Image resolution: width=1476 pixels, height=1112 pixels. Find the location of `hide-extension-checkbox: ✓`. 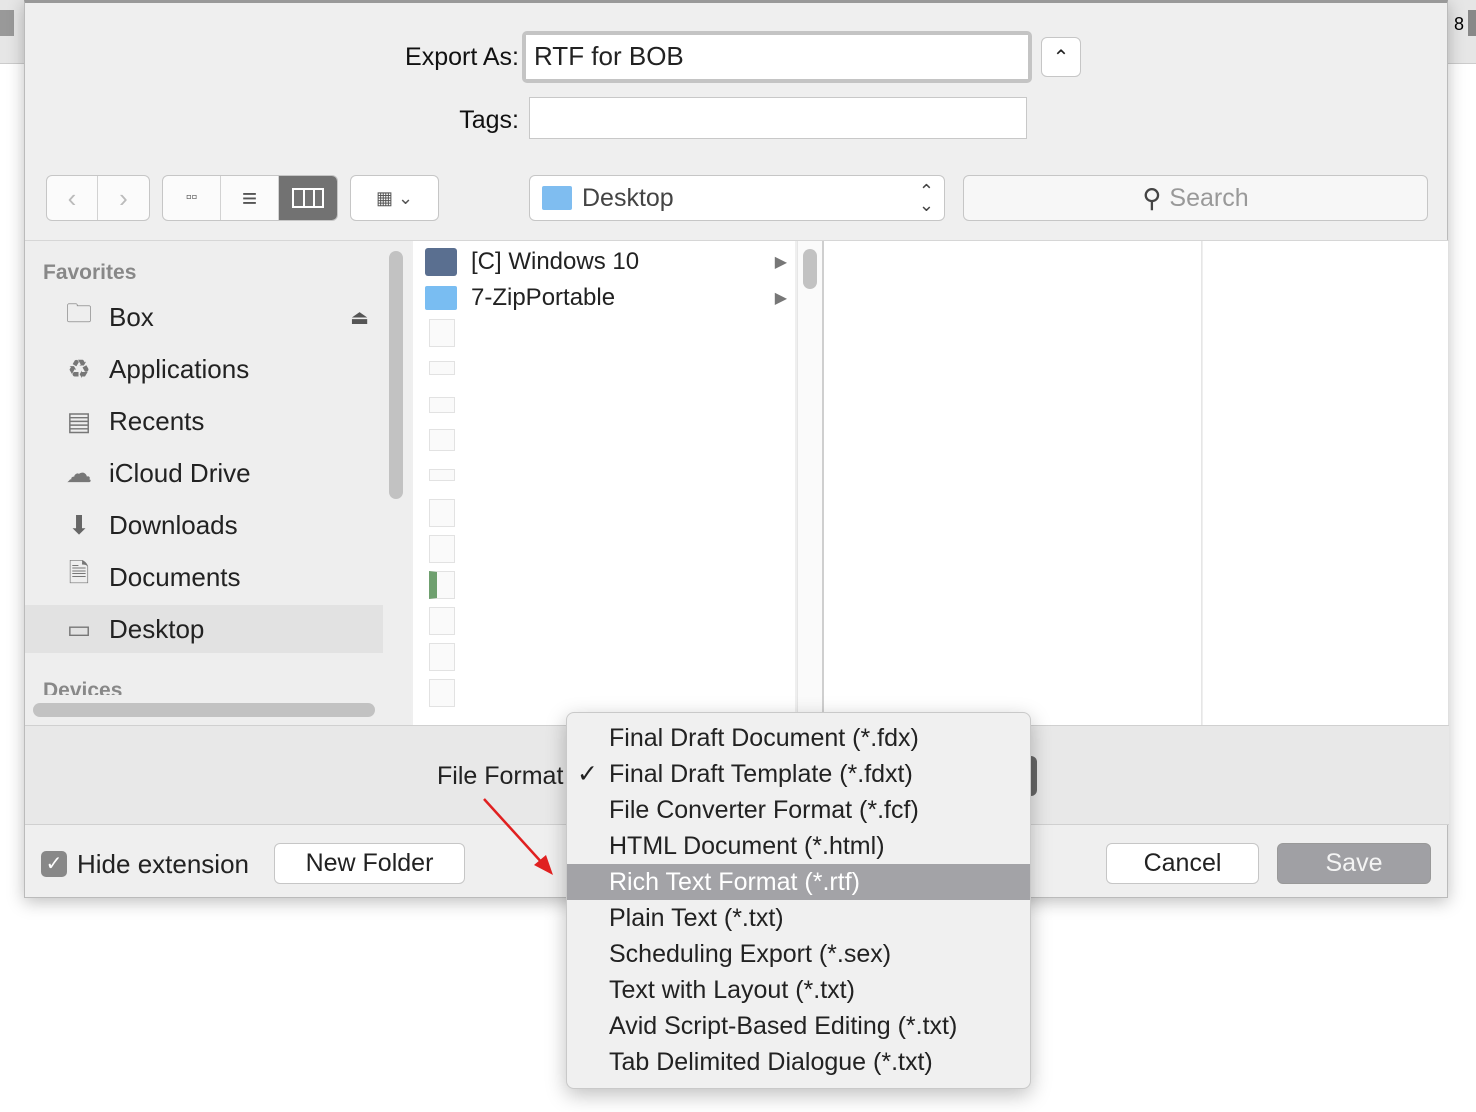

hide-extension-checkbox: ✓ is located at coordinates (54, 864).